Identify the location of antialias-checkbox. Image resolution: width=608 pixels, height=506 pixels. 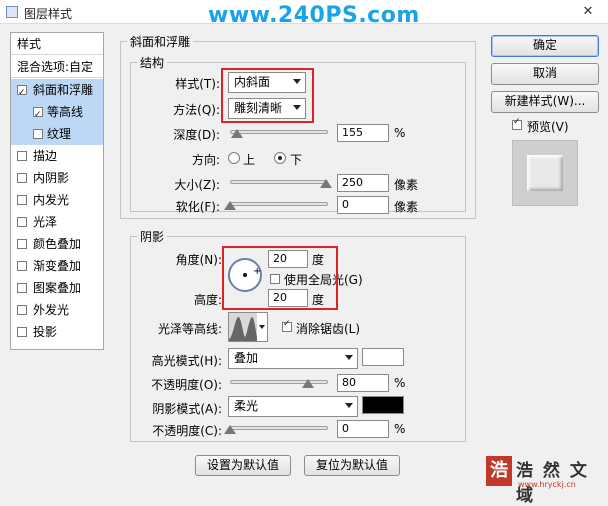
(287, 325).